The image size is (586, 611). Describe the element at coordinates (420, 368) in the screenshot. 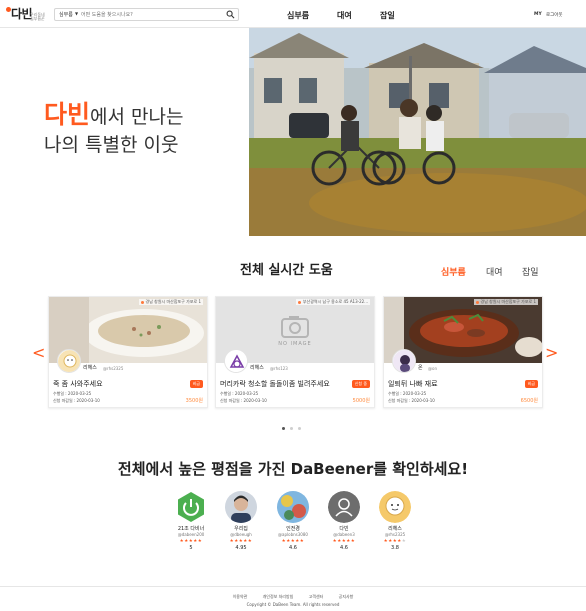

I see `card-username: 온` at that location.